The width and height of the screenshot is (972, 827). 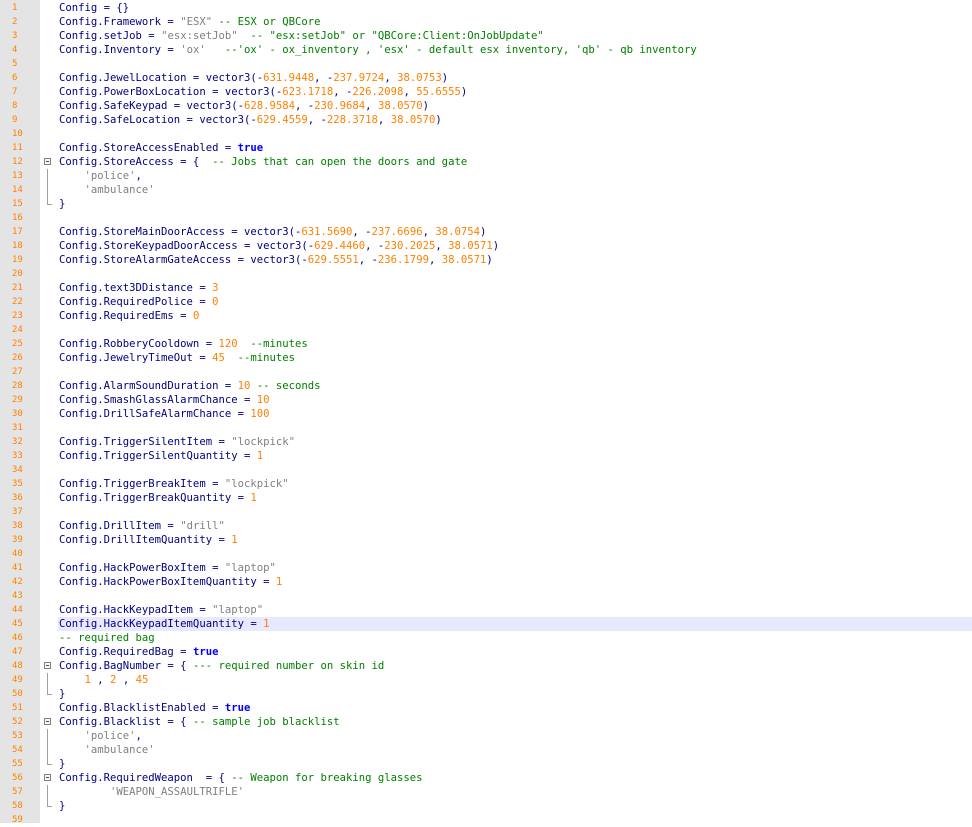 What do you see at coordinates (515, 442) in the screenshot?
I see `code-line: Config.TriggerSilentItem = "lockpick"` at bounding box center [515, 442].